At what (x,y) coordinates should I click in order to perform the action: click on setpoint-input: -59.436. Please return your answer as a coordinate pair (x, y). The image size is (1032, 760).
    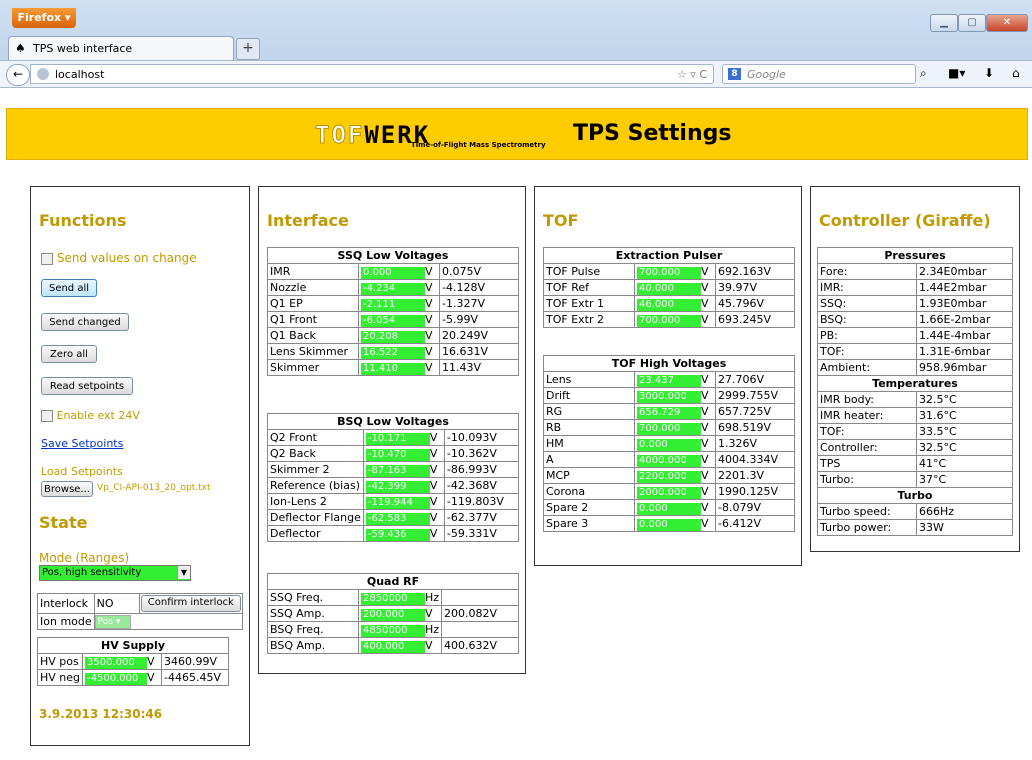
    Looking at the image, I should click on (397, 534).